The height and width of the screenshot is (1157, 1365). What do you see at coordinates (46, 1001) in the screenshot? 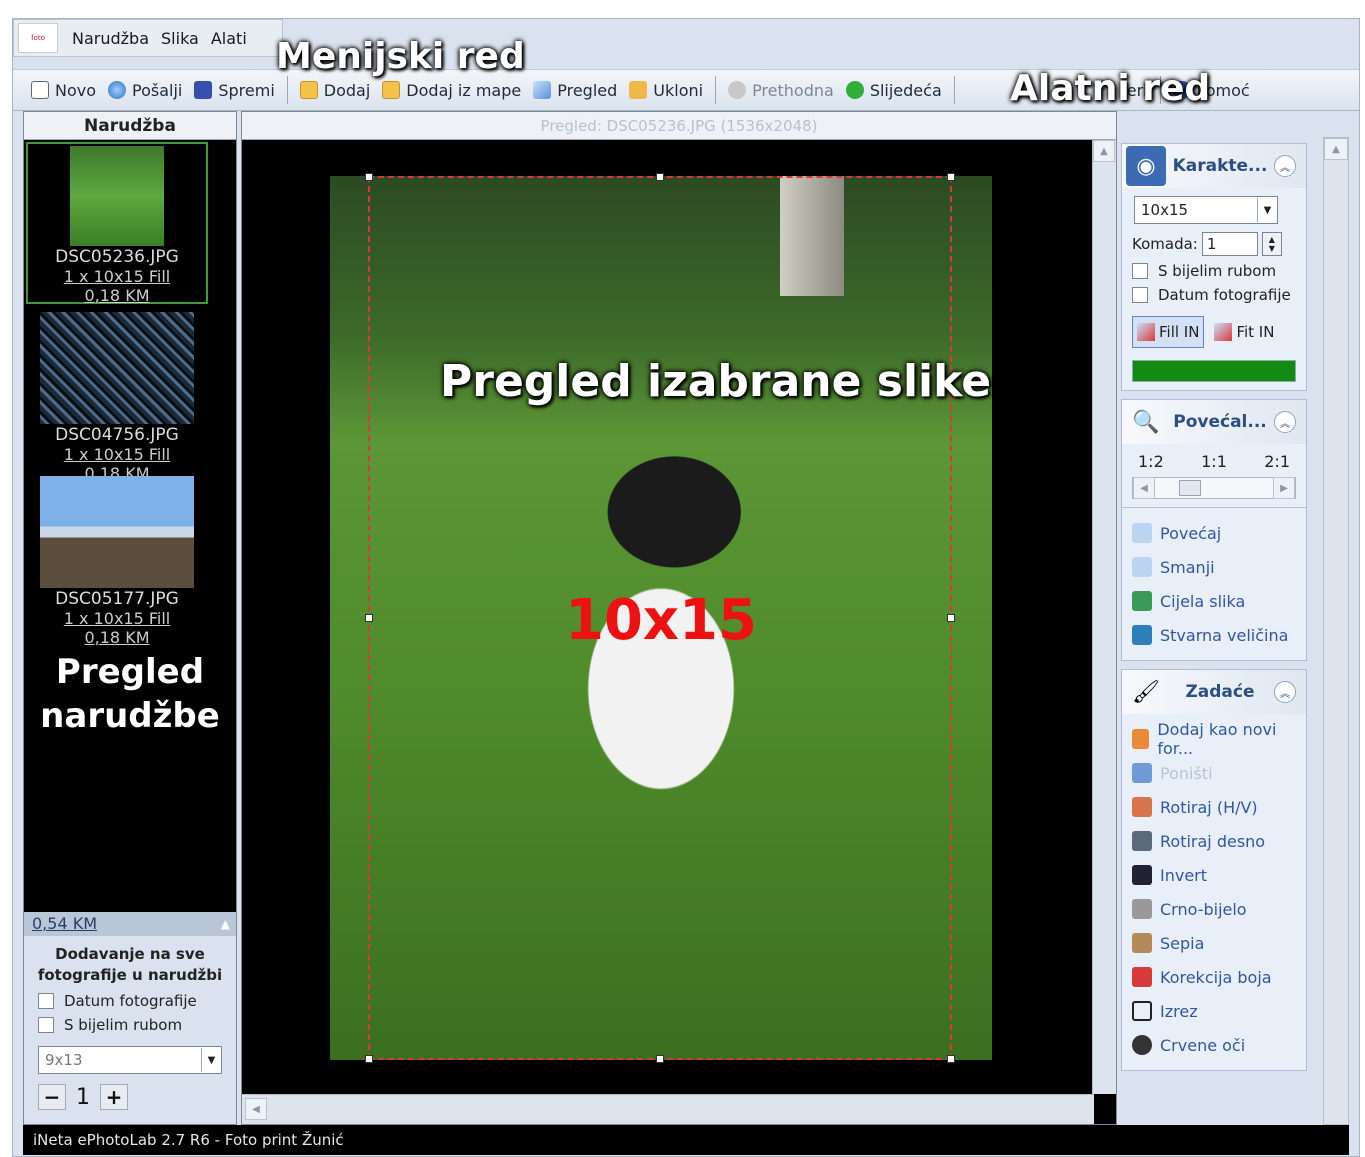
I see `date-checkbox` at bounding box center [46, 1001].